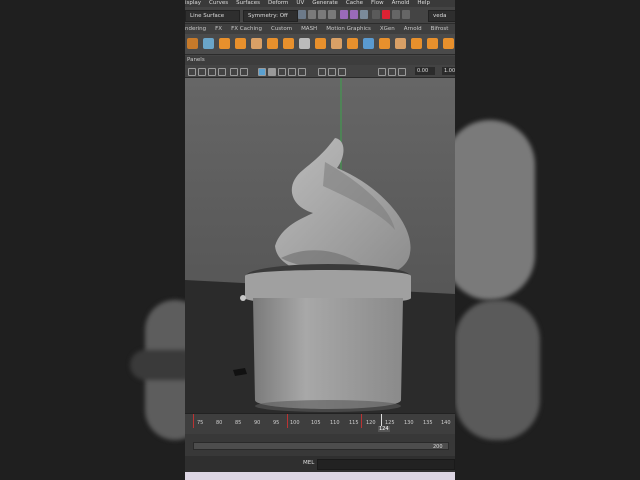 The height and width of the screenshot is (480, 640). I want to click on menu-arnold: Arnold, so click(401, 3).